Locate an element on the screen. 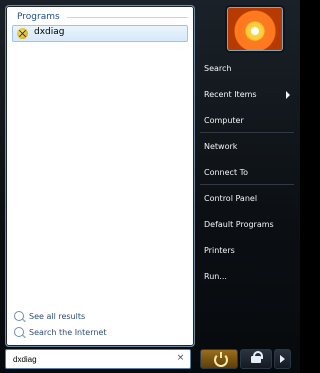 Image resolution: width=320 pixels, height=373 pixels. right-item-network: Network is located at coordinates (249, 147).